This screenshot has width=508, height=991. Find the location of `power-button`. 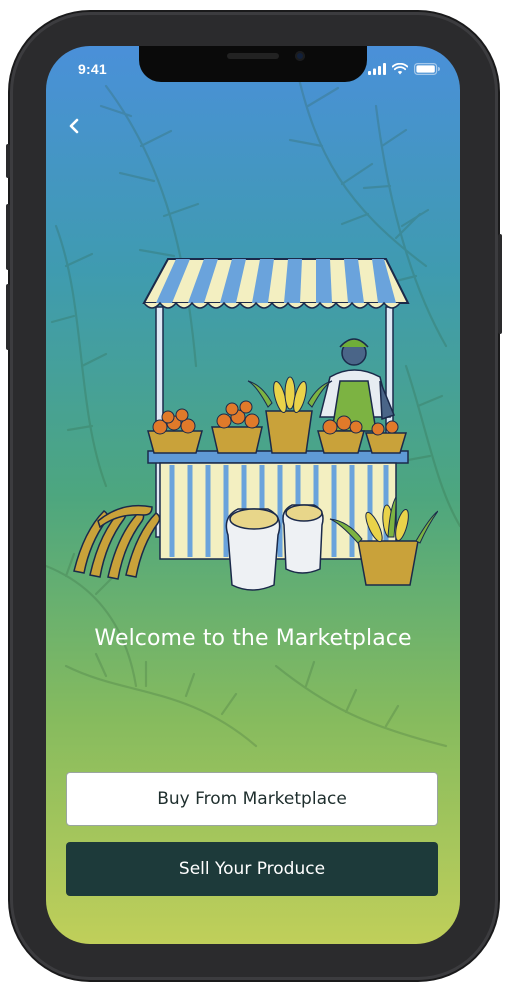

power-button is located at coordinates (500, 284).